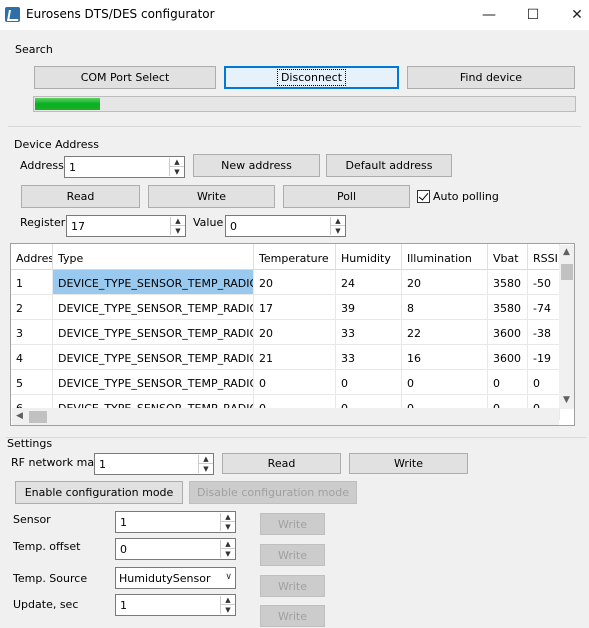 The height and width of the screenshot is (628, 589). What do you see at coordinates (281, 463) in the screenshot?
I see `rf-read-button: Read` at bounding box center [281, 463].